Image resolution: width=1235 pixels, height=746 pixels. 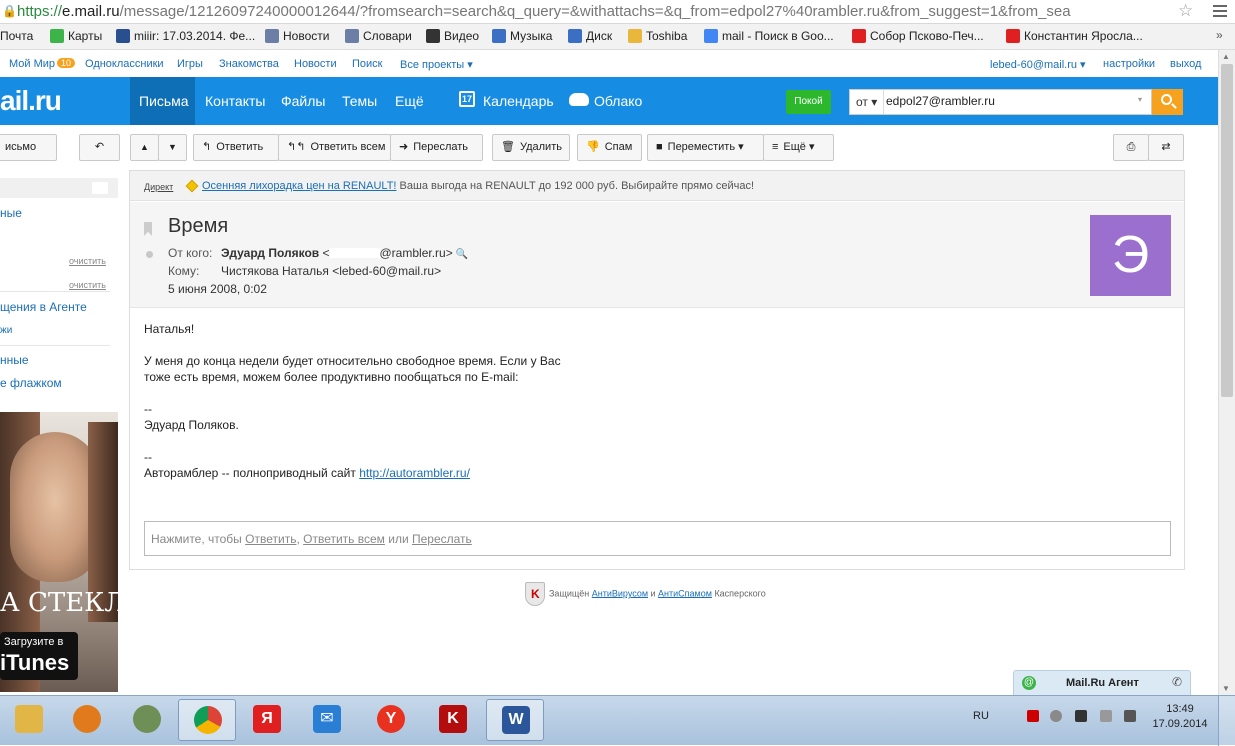 I want to click on logout-link: выход, so click(x=1185, y=64).